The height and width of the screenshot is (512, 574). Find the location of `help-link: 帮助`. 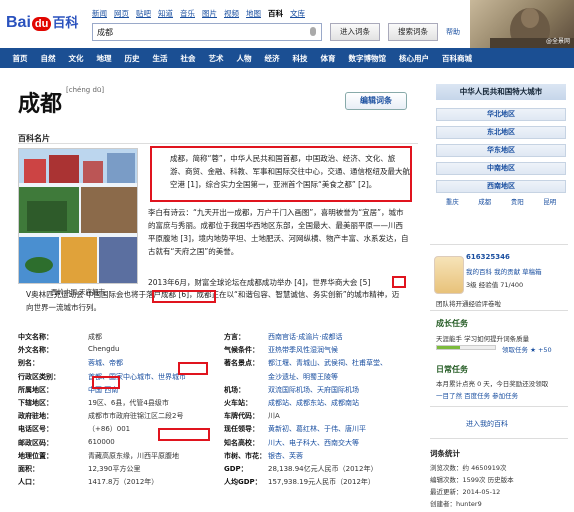

help-link: 帮助 is located at coordinates (453, 32).